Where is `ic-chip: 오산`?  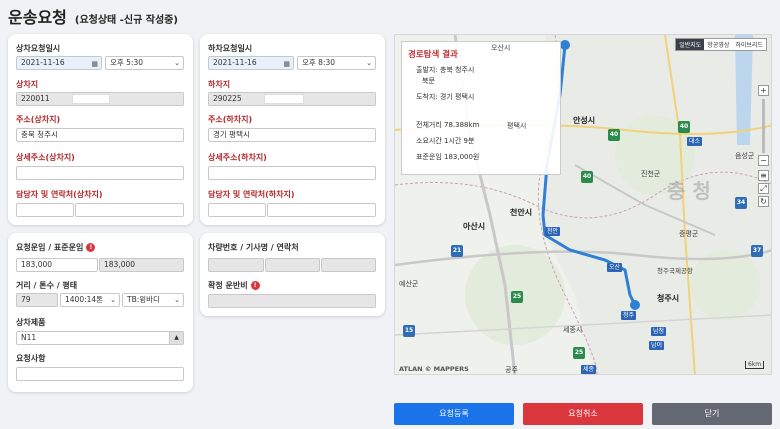
ic-chip: 오산 is located at coordinates (615, 267).